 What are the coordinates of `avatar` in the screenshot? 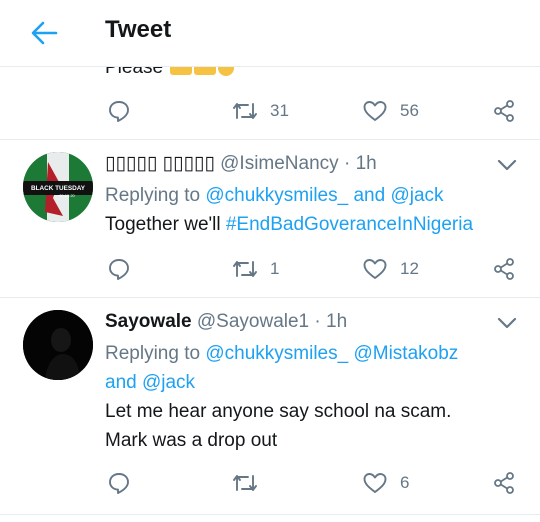 It's located at (58, 345).